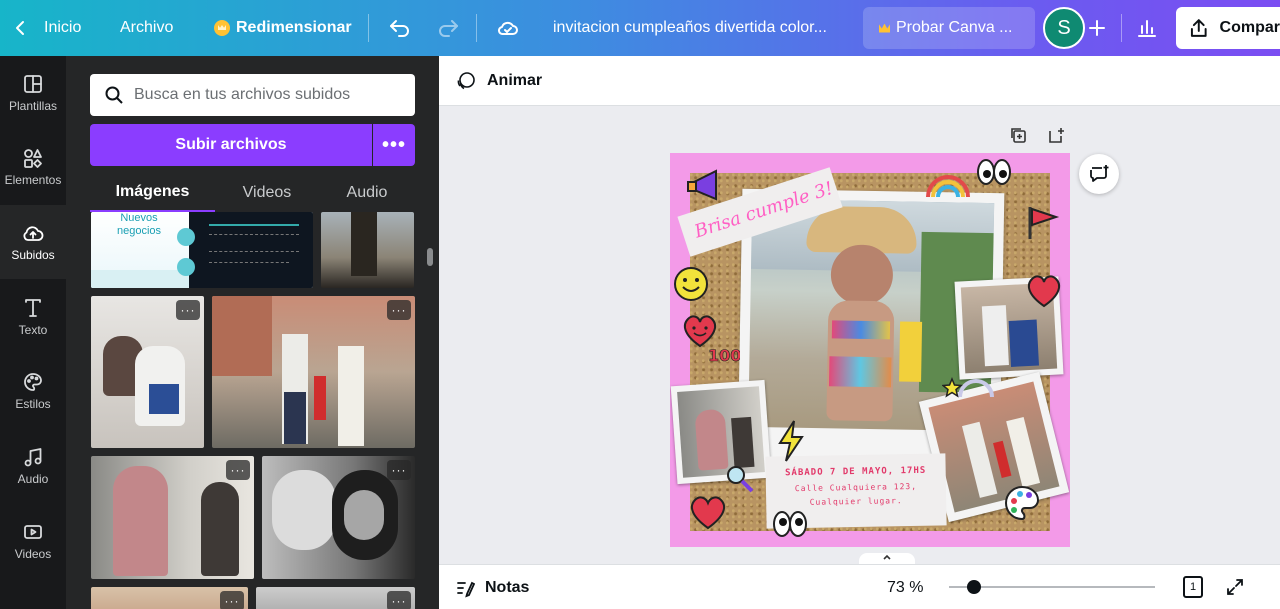 Image resolution: width=1280 pixels, height=609 pixels. What do you see at coordinates (254, 243) in the screenshot?
I see `slide-lines` at bounding box center [254, 243].